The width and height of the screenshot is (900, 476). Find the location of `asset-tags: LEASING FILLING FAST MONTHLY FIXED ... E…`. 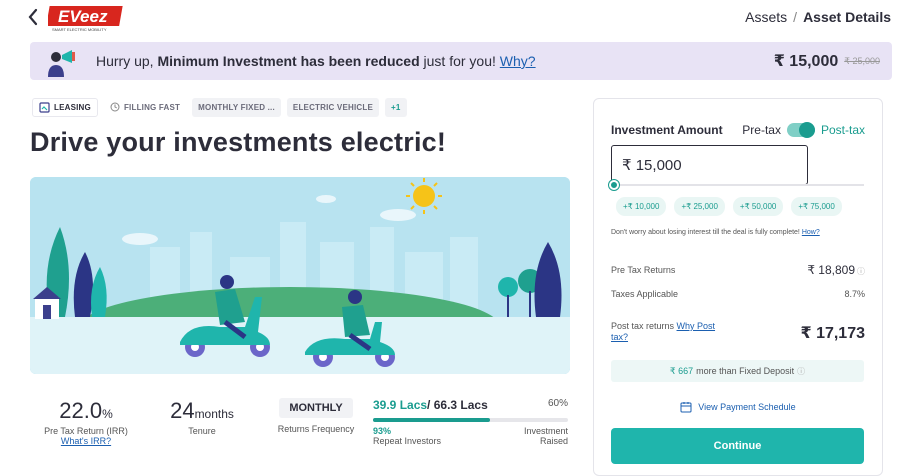

asset-tags: LEASING FILLING FAST MONTHLY FIXED ... E… is located at coordinates (219, 107).